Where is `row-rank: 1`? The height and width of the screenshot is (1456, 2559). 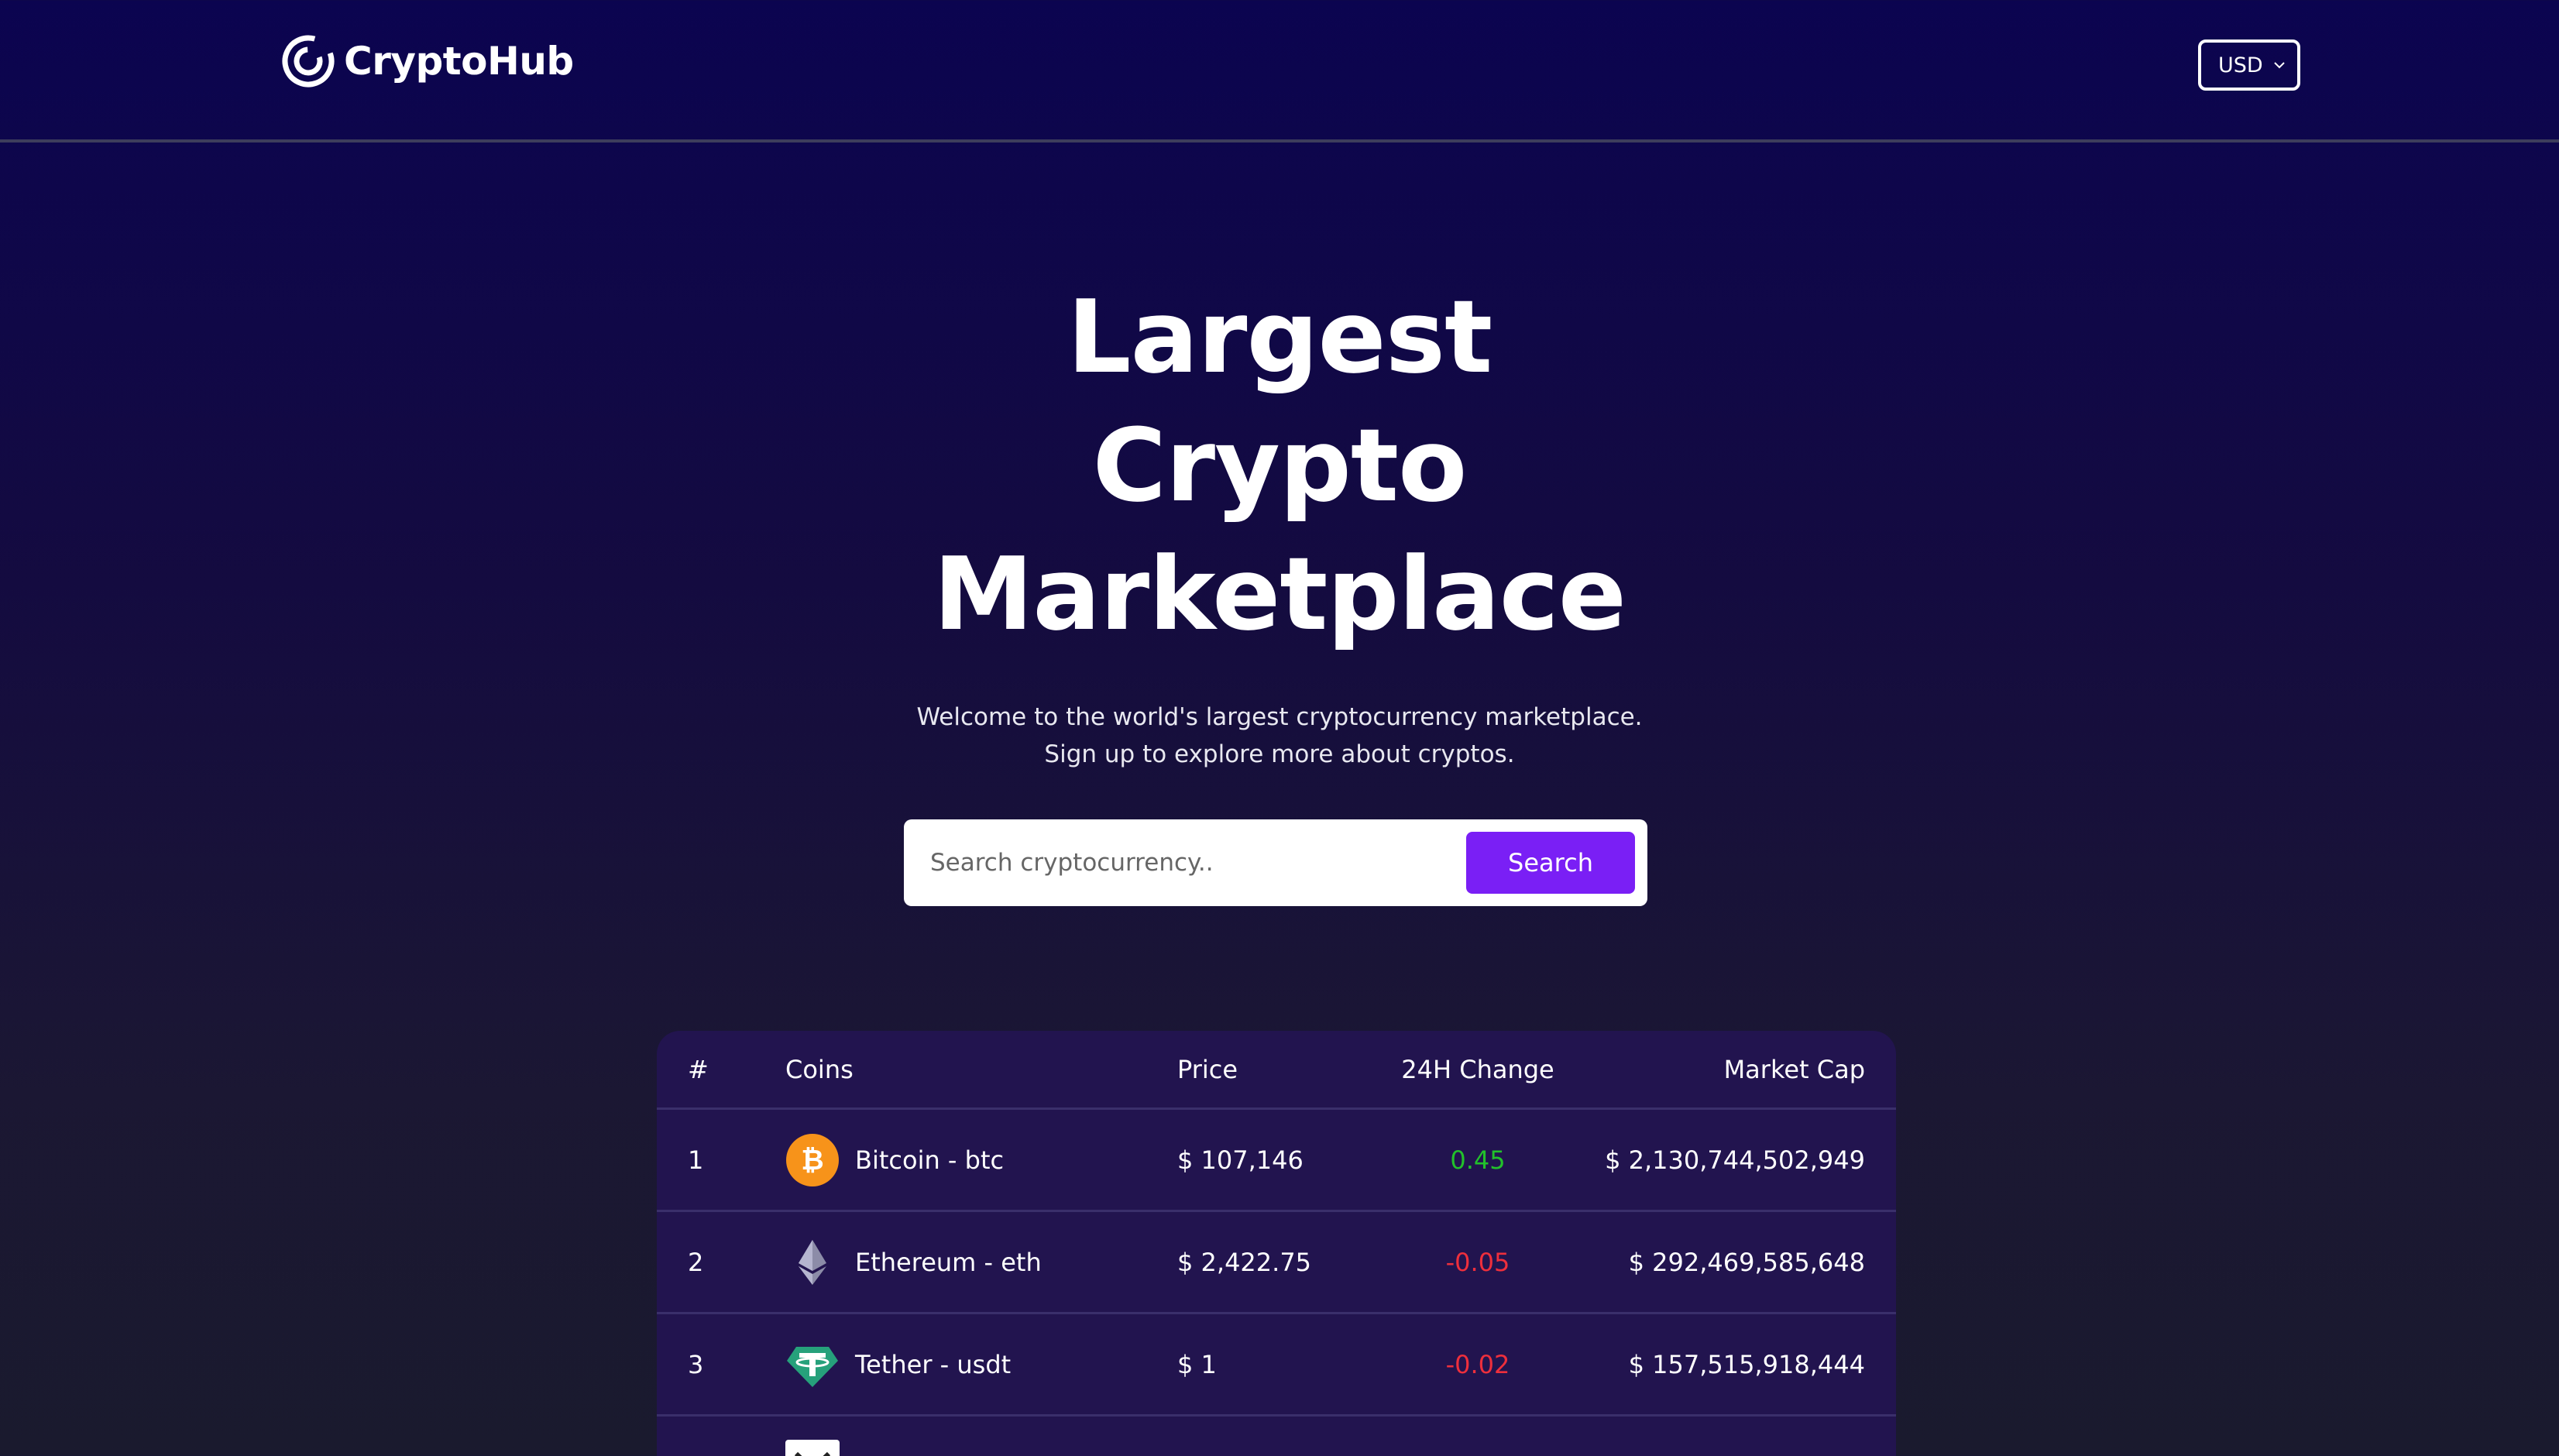
row-rank: 1 is located at coordinates (696, 1160).